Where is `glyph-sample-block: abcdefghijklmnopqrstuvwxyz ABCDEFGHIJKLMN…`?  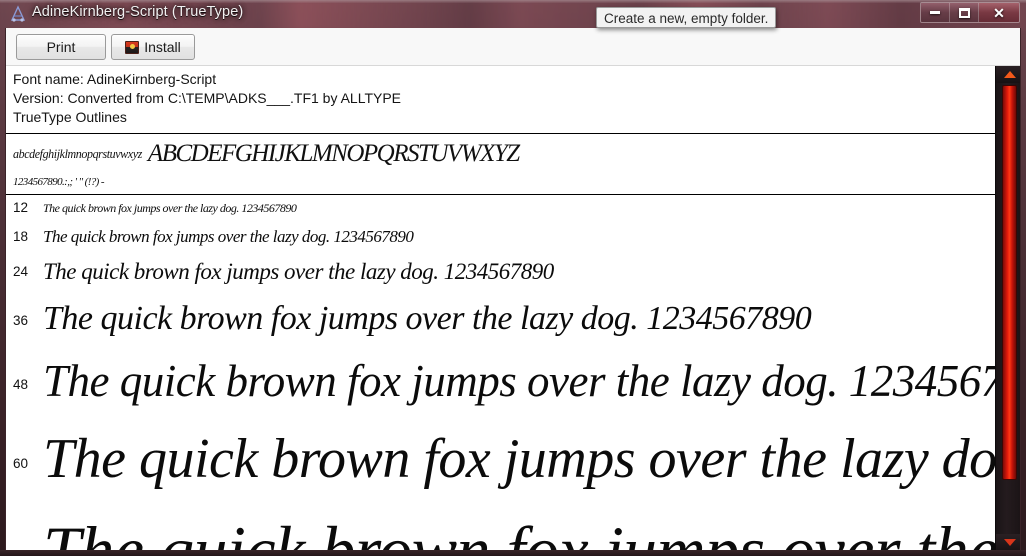
glyph-sample-block: abcdefghijklmnopqrstuvwxyz ABCDEFGHIJKLMN… is located at coordinates (500, 164).